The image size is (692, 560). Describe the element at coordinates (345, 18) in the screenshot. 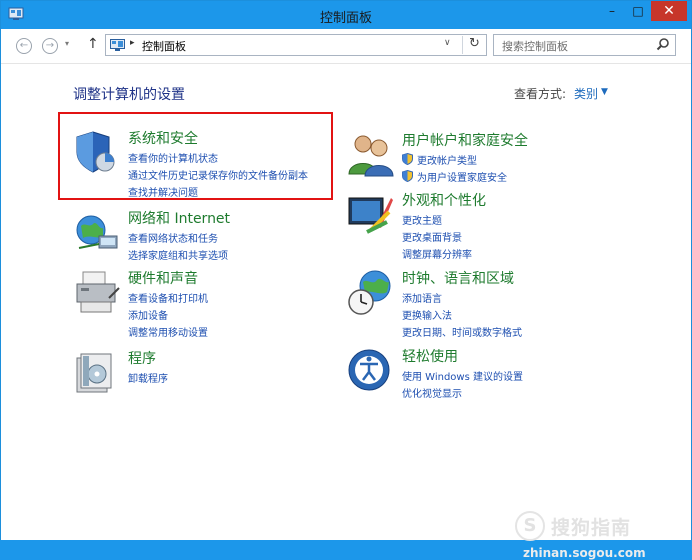

I see `window-title: 控制面板` at that location.